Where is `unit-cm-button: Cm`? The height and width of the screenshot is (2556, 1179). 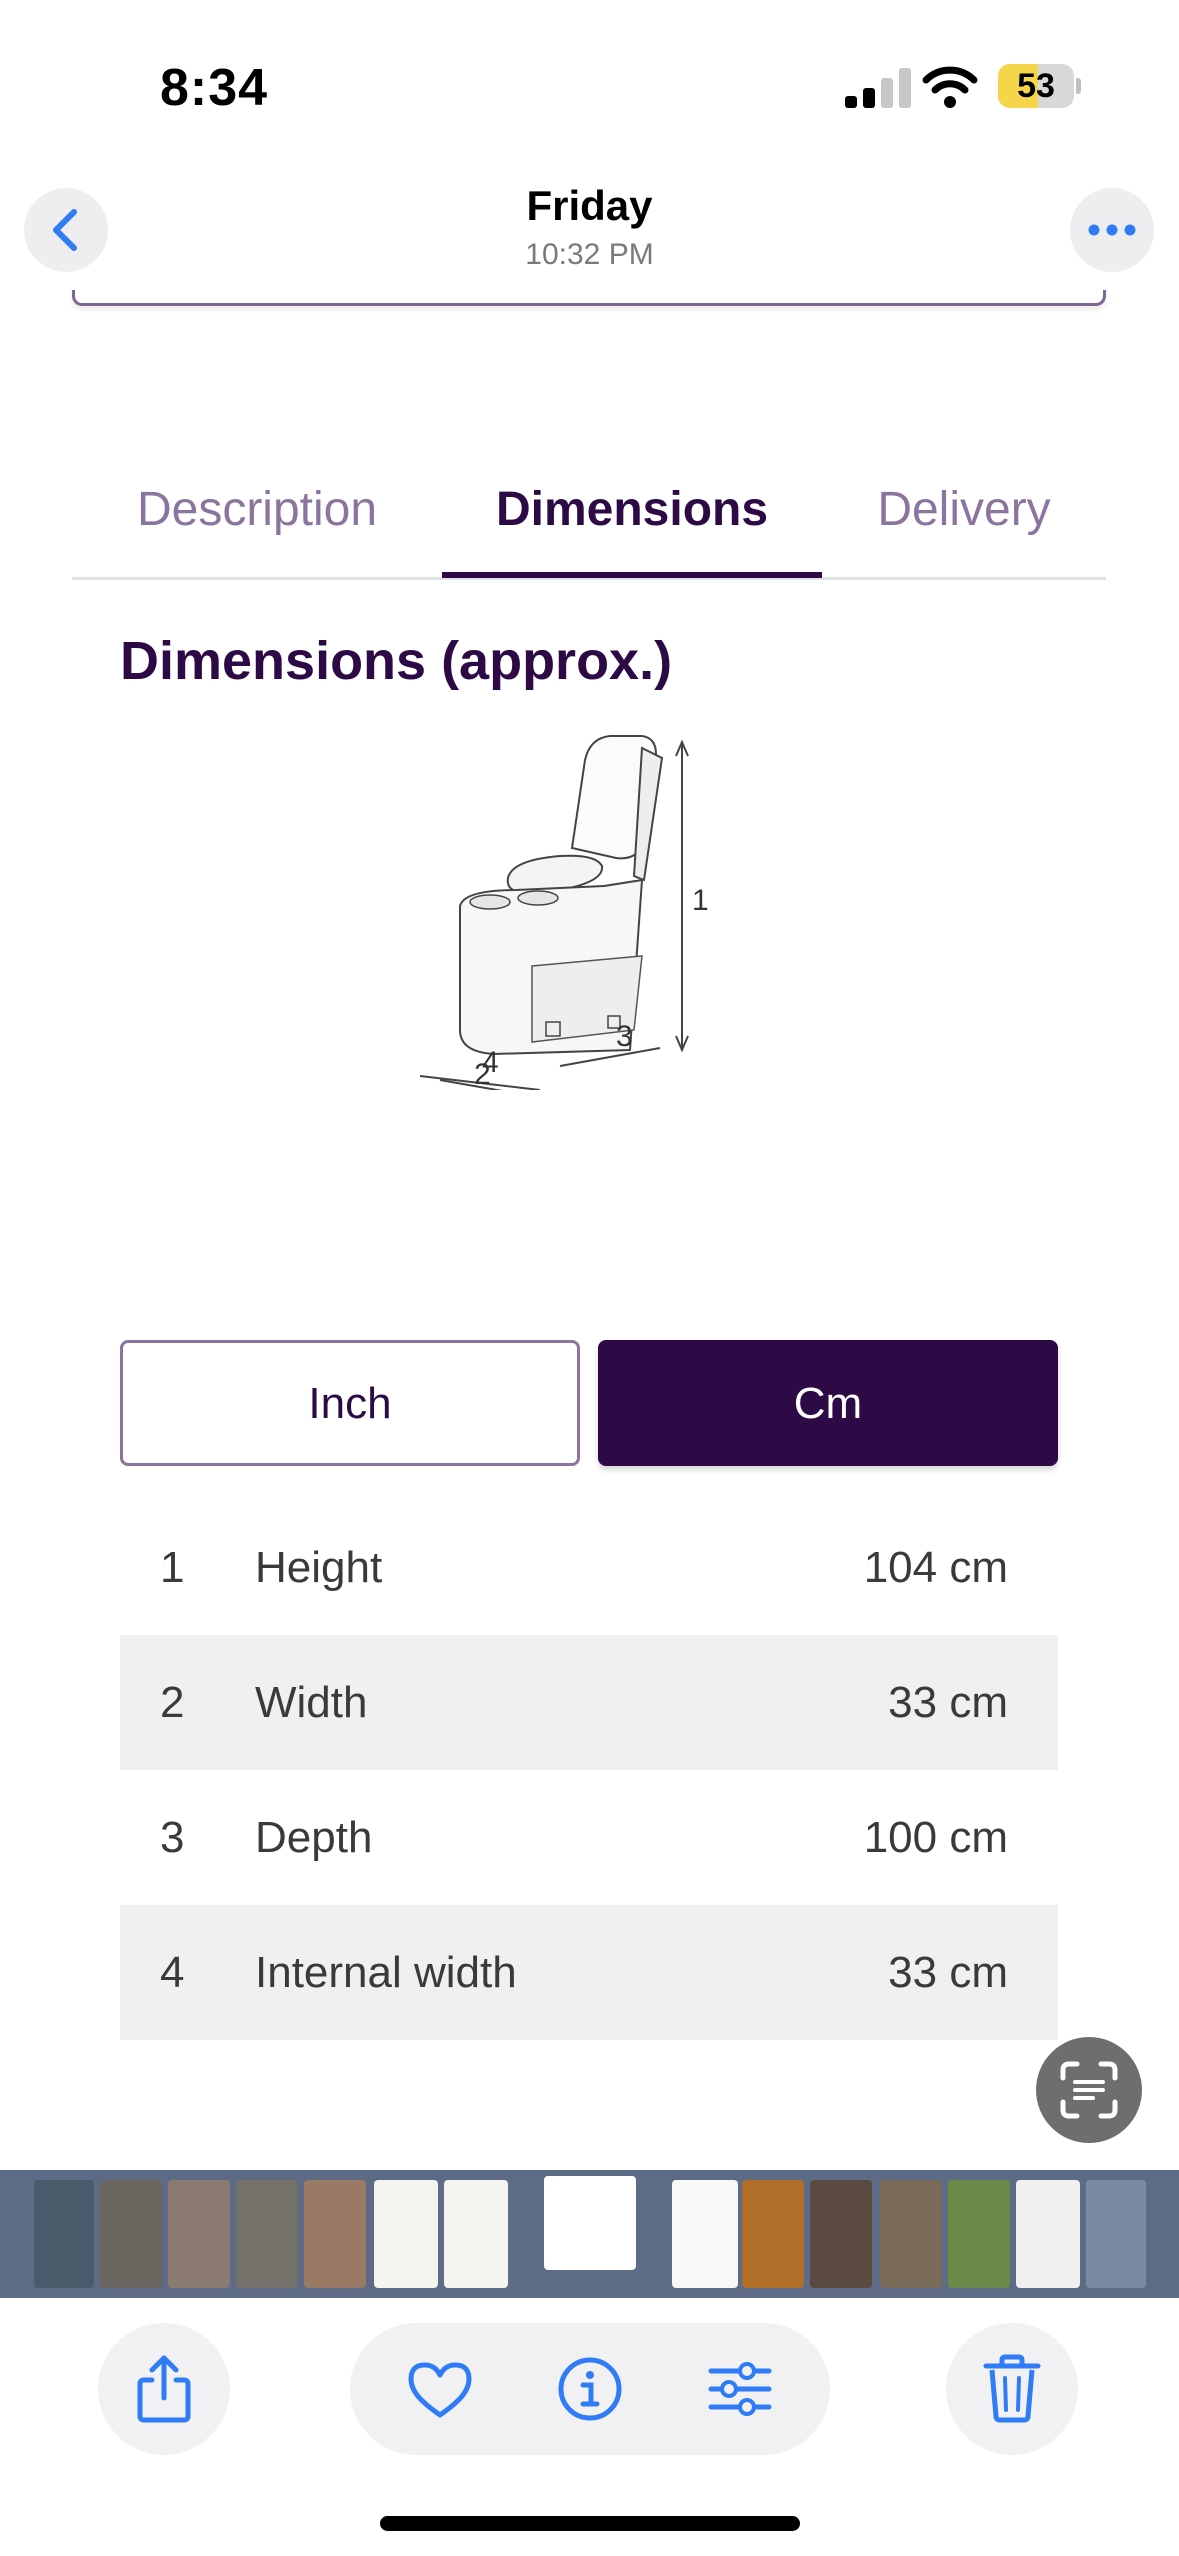 unit-cm-button: Cm is located at coordinates (828, 1403).